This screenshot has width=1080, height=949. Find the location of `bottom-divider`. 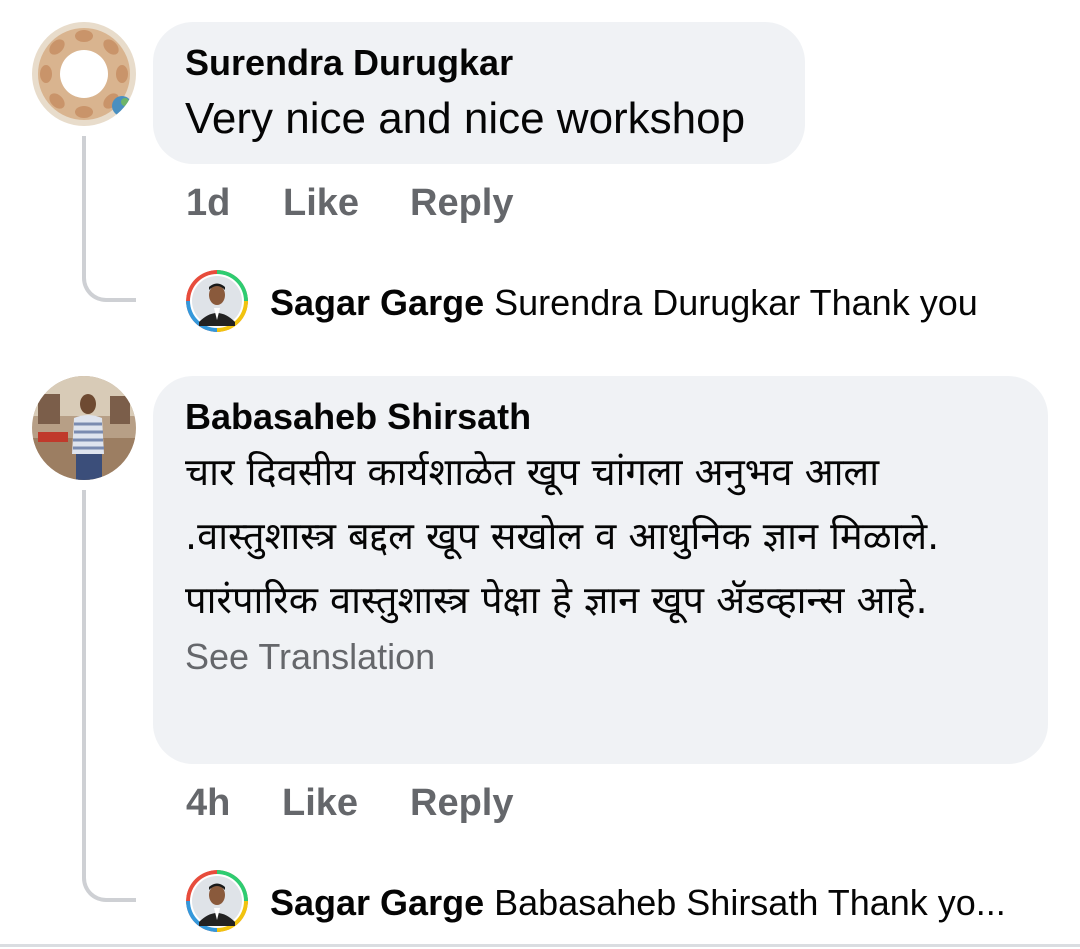

bottom-divider is located at coordinates (540, 945).